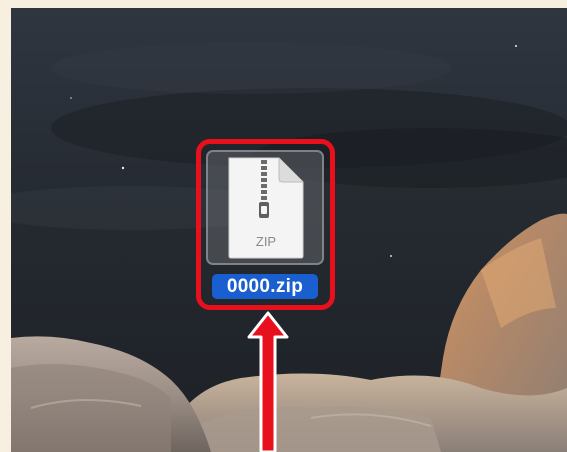 The image size is (567, 452). What do you see at coordinates (268, 381) in the screenshot?
I see `annotation-arrow-icon` at bounding box center [268, 381].